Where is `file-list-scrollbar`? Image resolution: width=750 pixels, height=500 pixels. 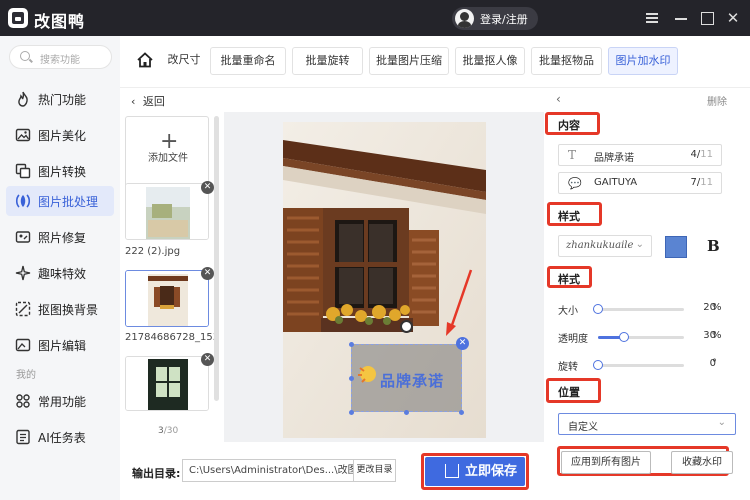
file-list-scrollbar is located at coordinates (216, 258).